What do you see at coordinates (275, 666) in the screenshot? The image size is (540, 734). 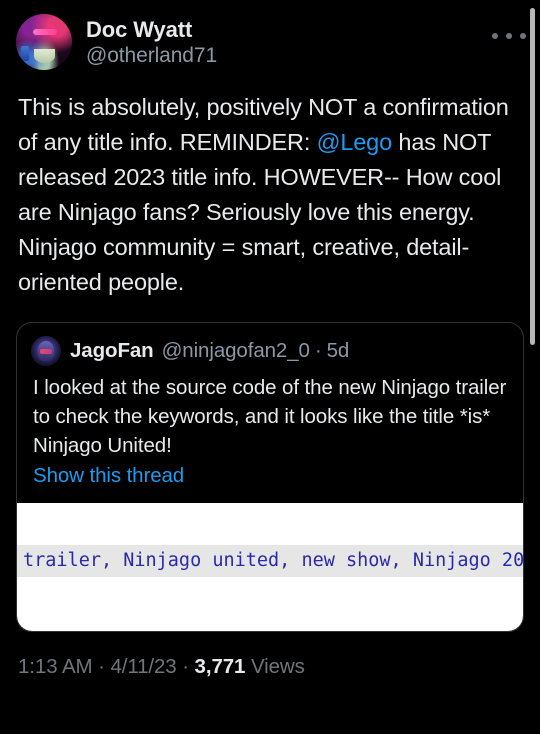 I see `views-label: Views` at bounding box center [275, 666].